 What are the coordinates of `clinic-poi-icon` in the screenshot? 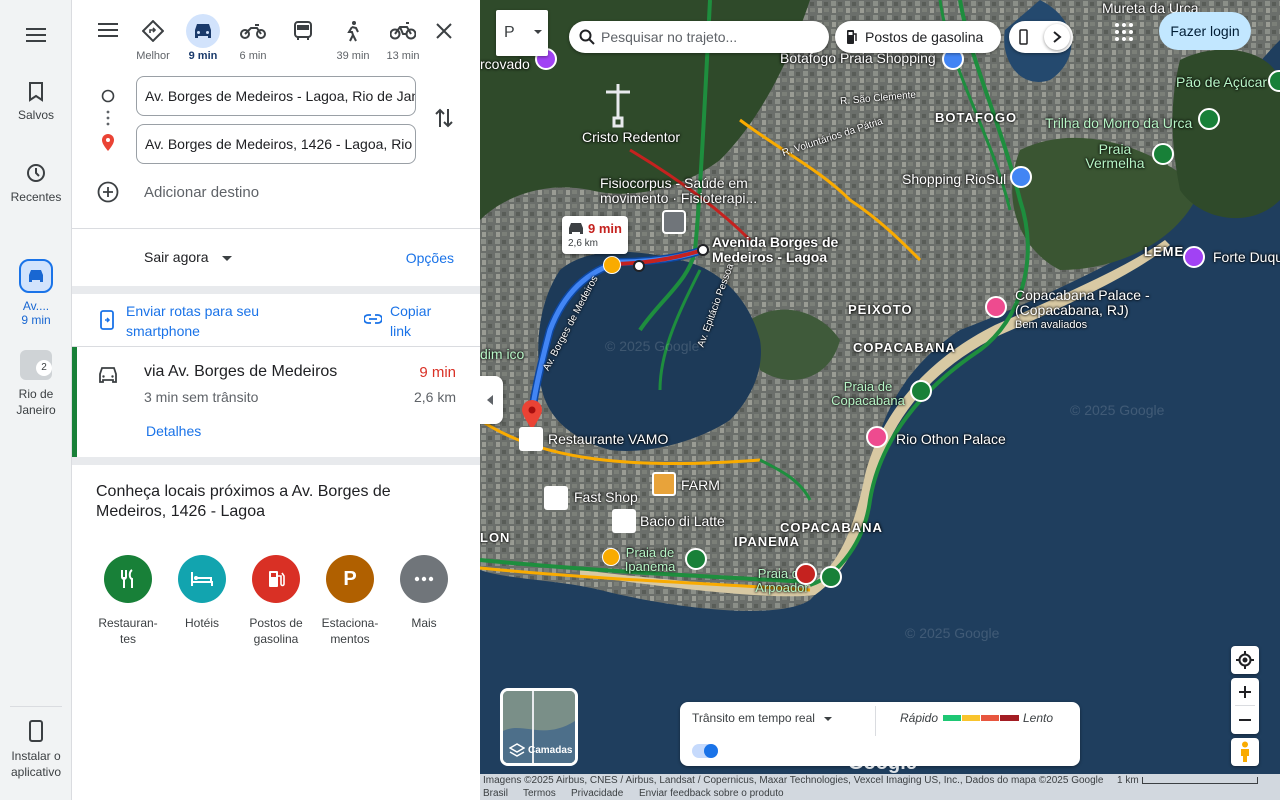 It's located at (674, 222).